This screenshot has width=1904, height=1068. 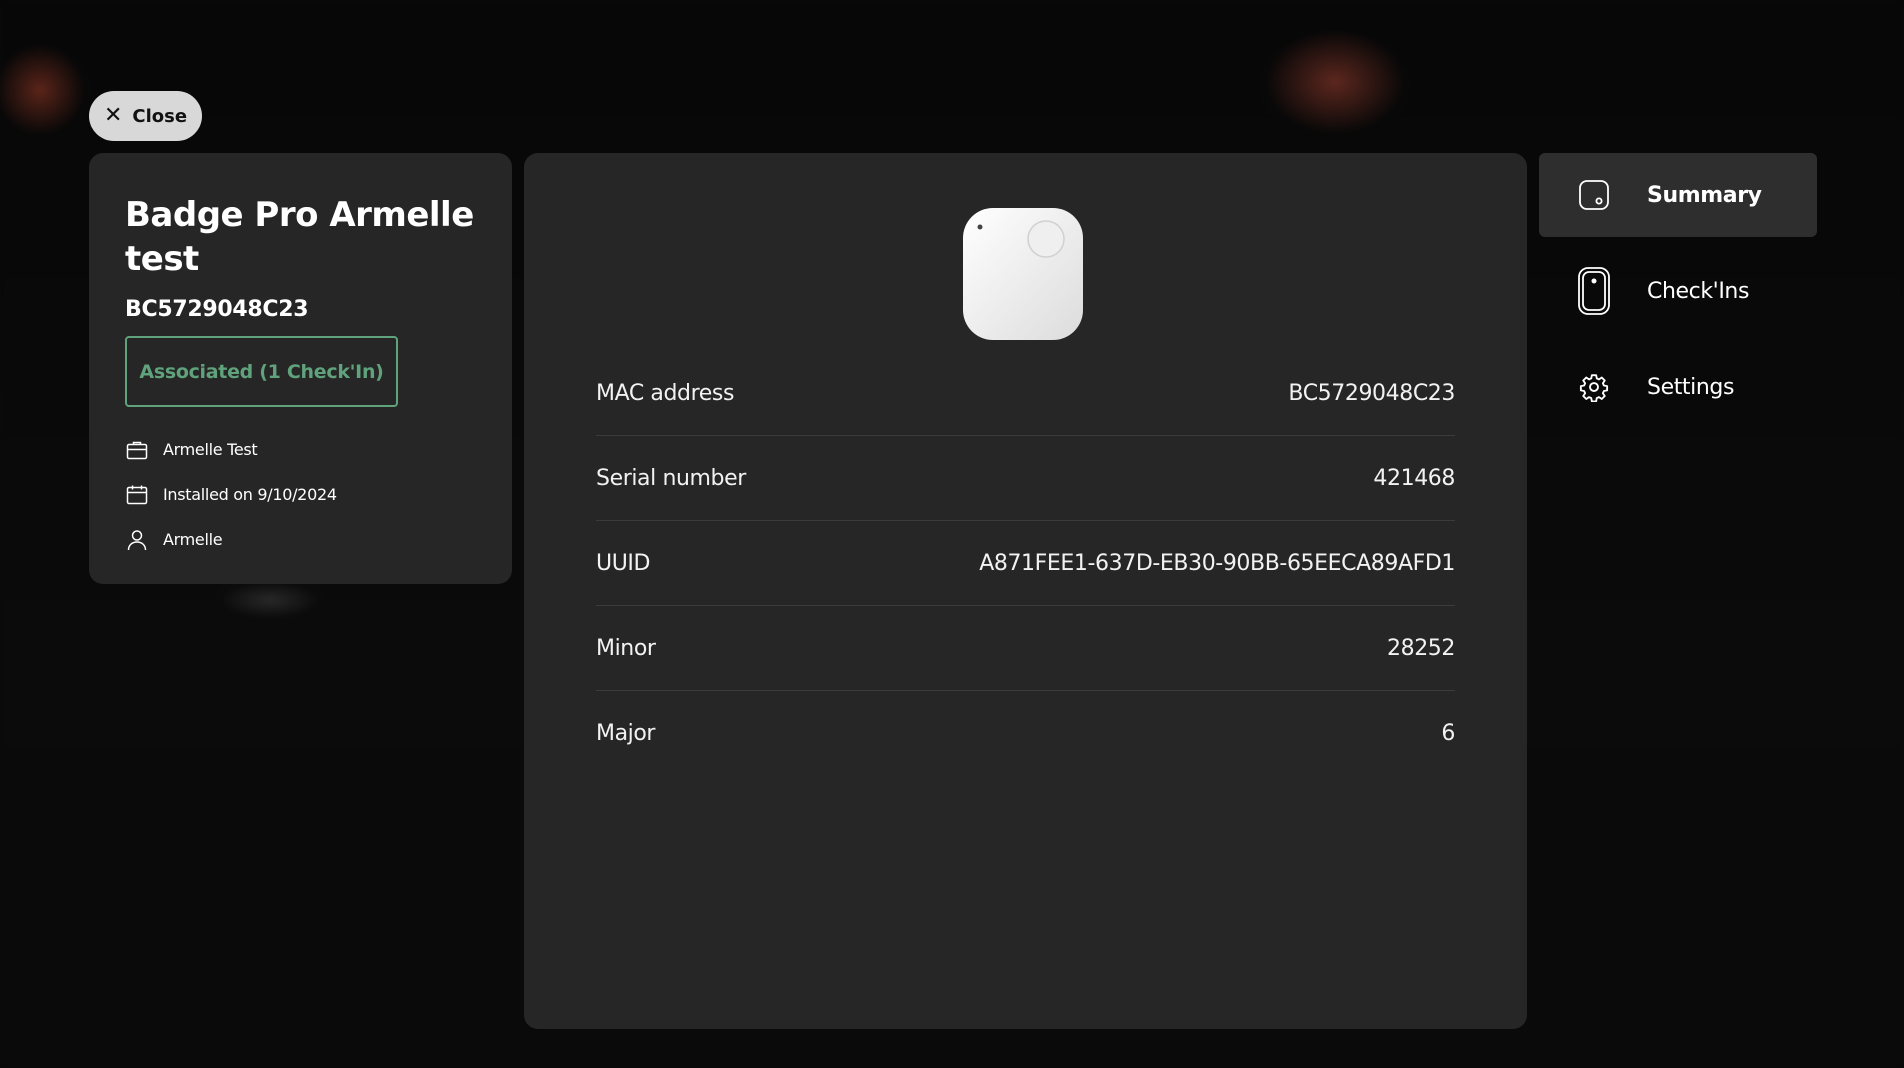 I want to click on nav-item-checkins: Check'Ins, so click(x=1678, y=291).